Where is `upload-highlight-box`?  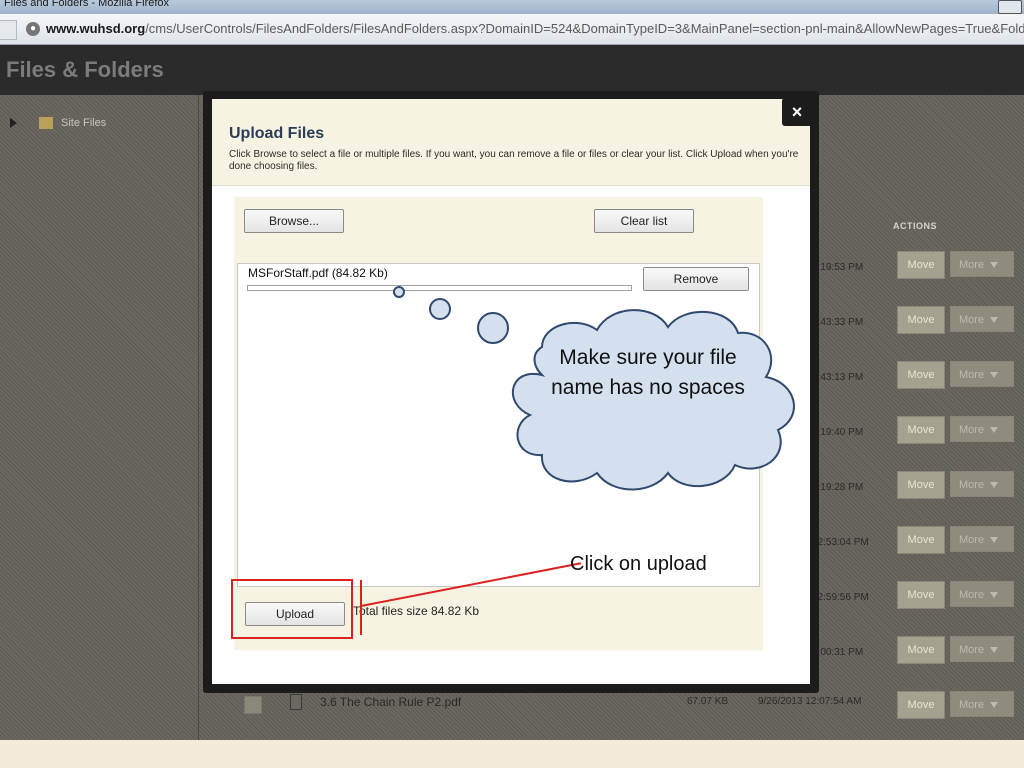
upload-highlight-box is located at coordinates (292, 609).